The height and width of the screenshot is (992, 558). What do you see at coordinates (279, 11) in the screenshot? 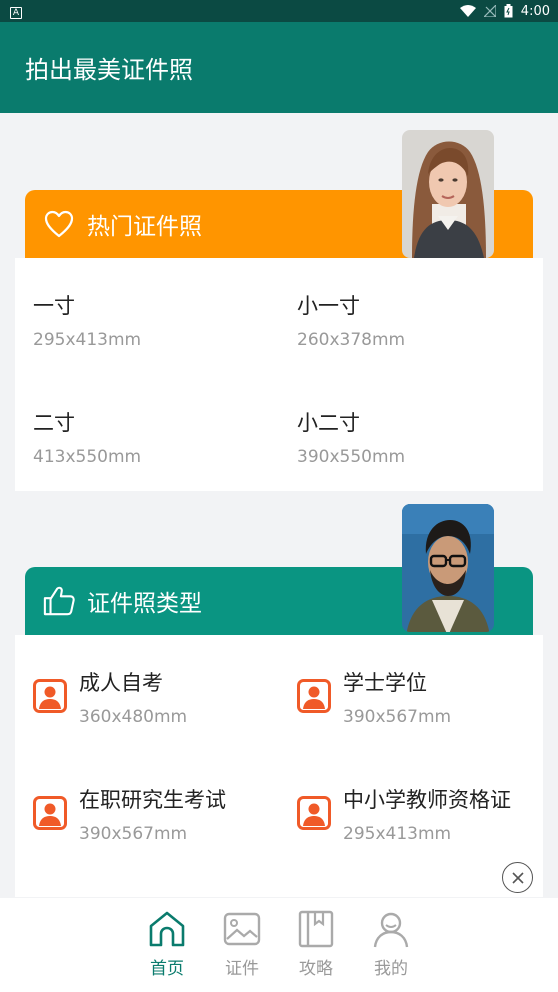
I see `status-bar: A 4:00` at bounding box center [279, 11].